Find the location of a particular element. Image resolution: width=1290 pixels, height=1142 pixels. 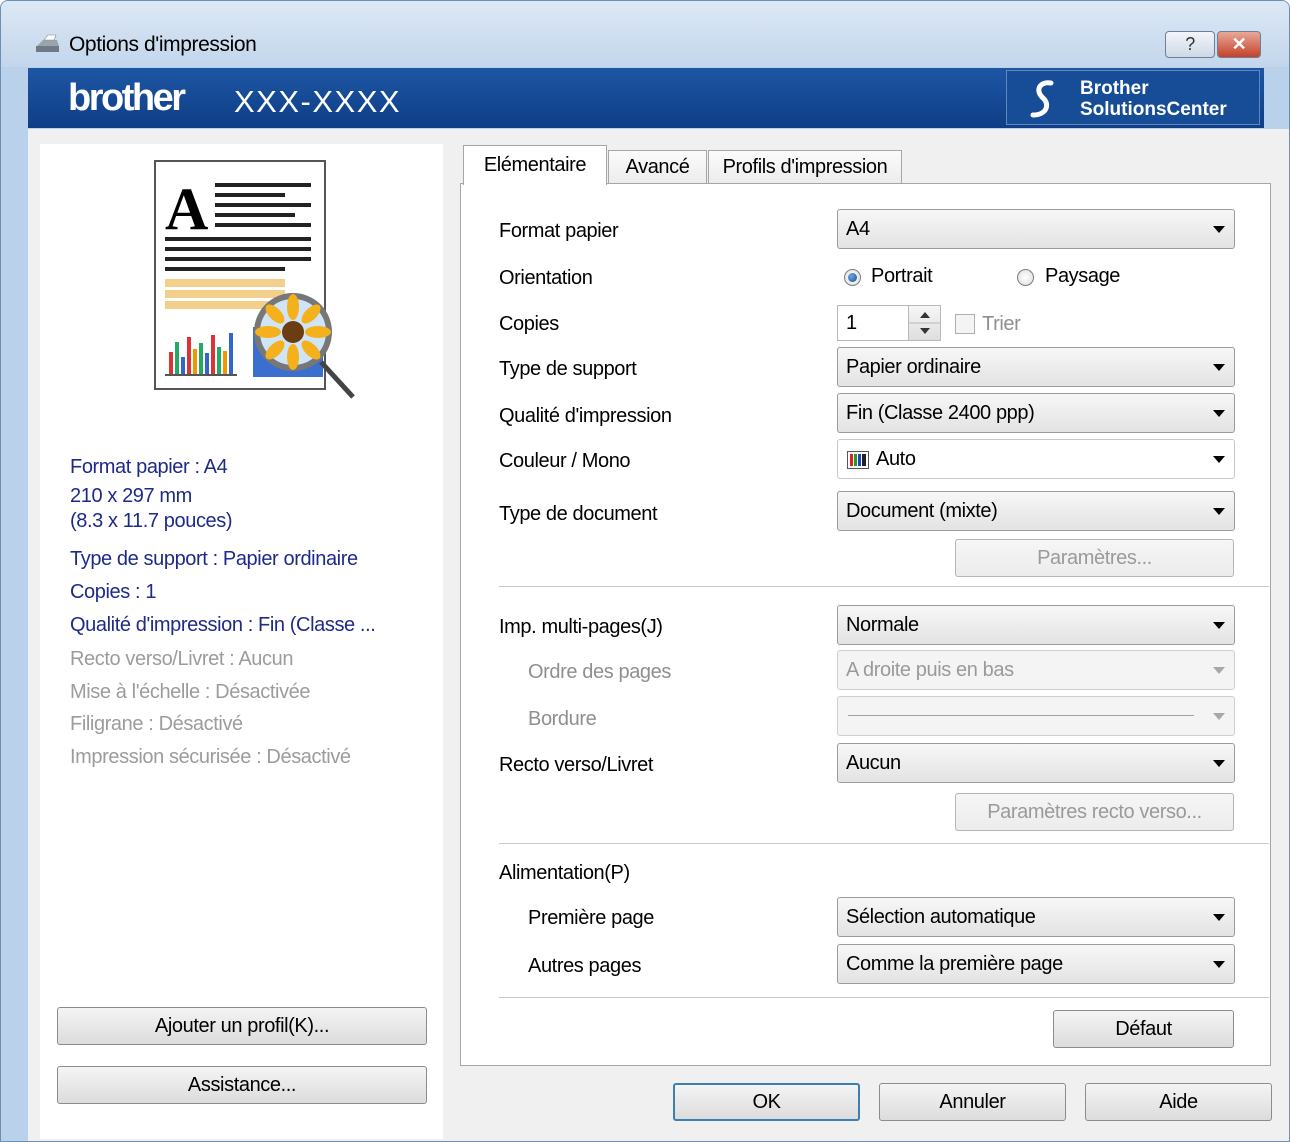

summary-paper-size: Format papier : A4 is located at coordinates (149, 467).